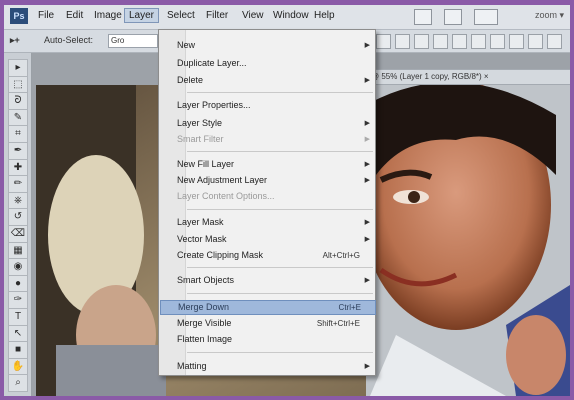 The image size is (574, 400). Describe the element at coordinates (383, 41) in the screenshot. I see `align-vcenter-icon` at that location.